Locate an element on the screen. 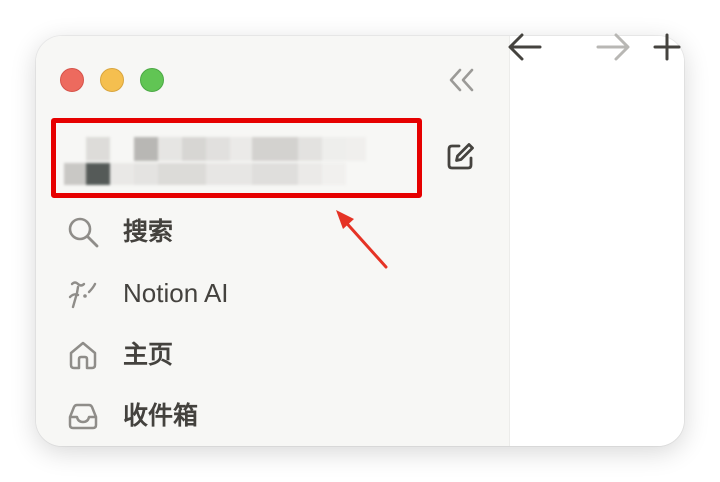 The image size is (720, 482). workspace-name-redacted is located at coordinates (224, 163).